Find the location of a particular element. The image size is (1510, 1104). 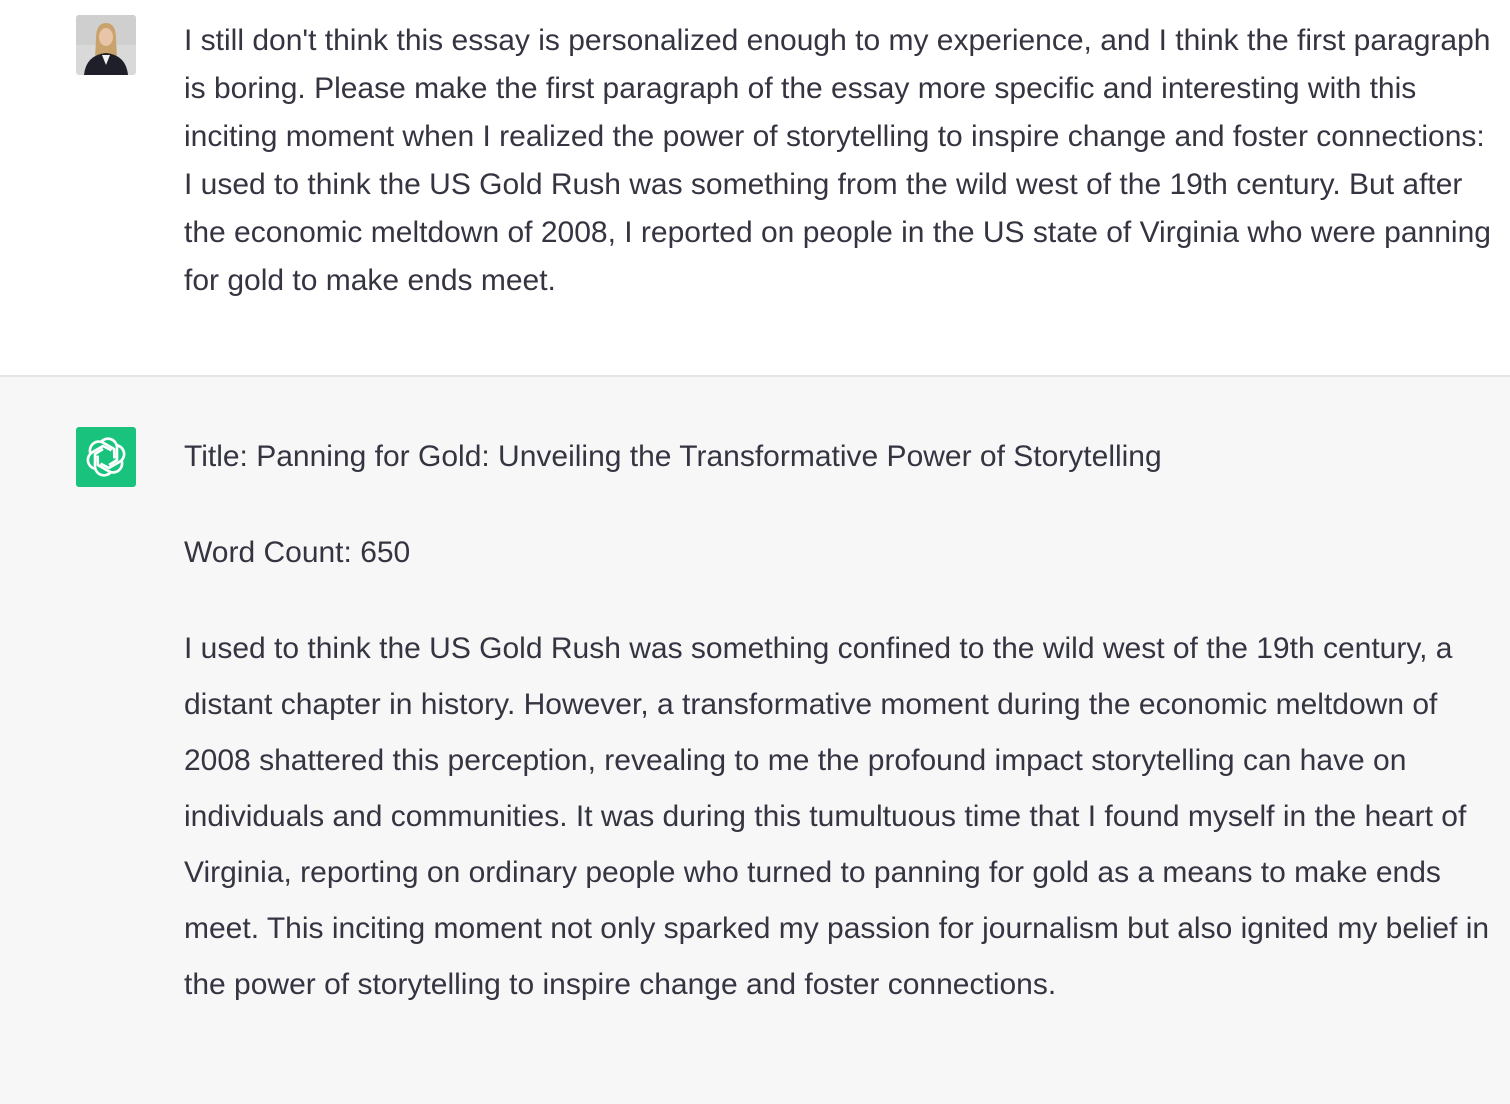

openai-logo-icon is located at coordinates (106, 457).